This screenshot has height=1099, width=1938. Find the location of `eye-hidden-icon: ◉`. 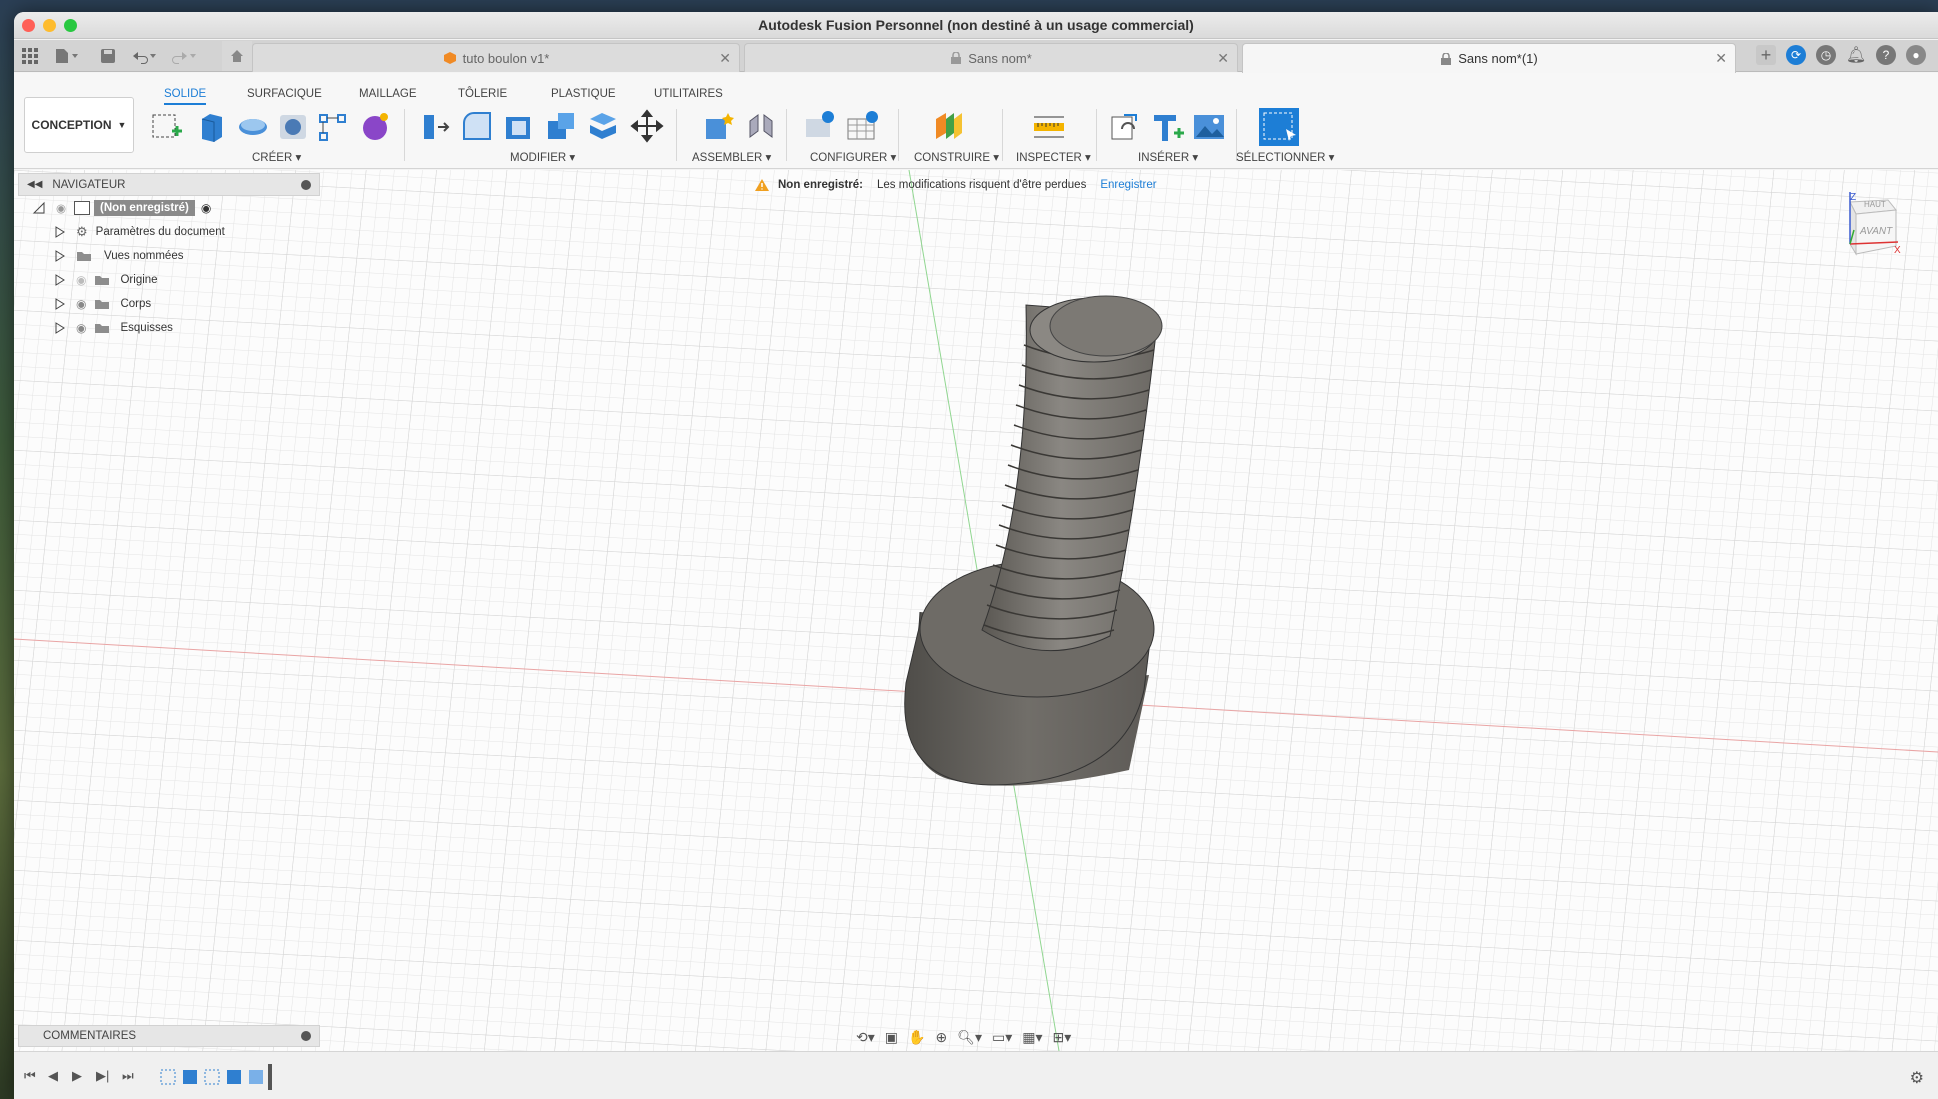

eye-hidden-icon: ◉ is located at coordinates (81, 280).